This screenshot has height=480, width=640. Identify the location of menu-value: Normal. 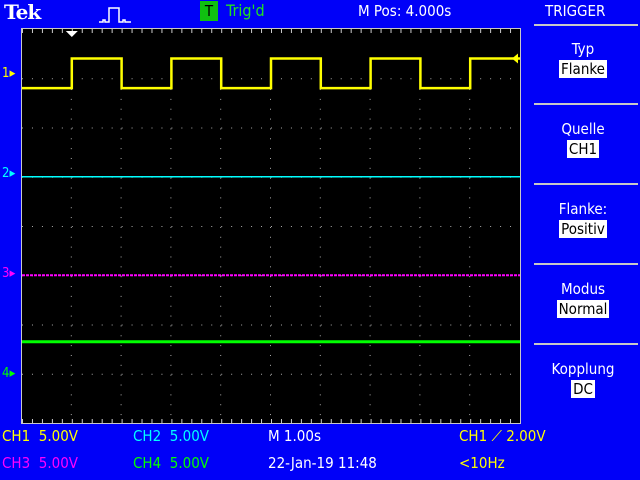
(583, 309).